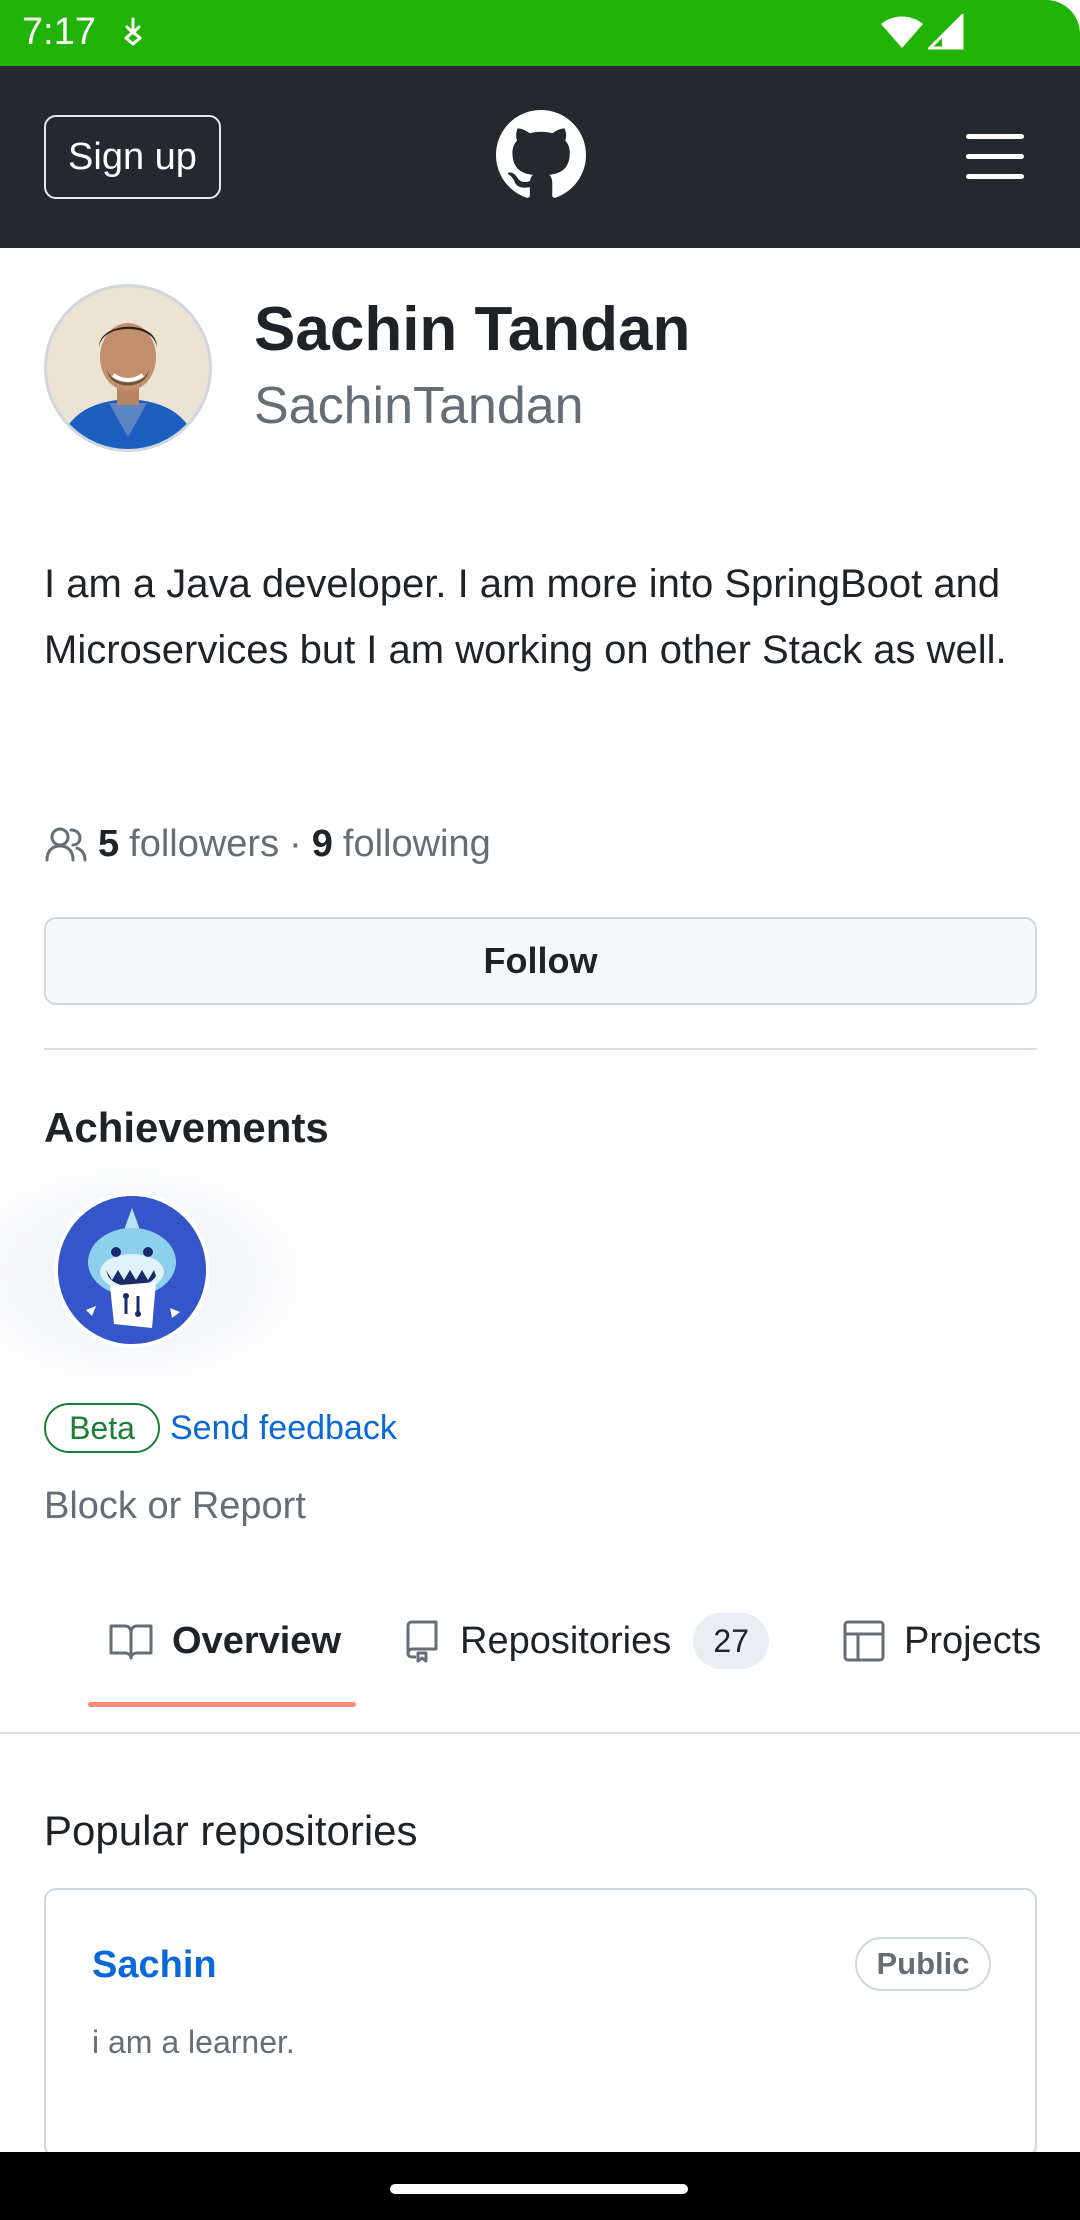 Image resolution: width=1080 pixels, height=2220 pixels. I want to click on people-icon, so click(66, 844).